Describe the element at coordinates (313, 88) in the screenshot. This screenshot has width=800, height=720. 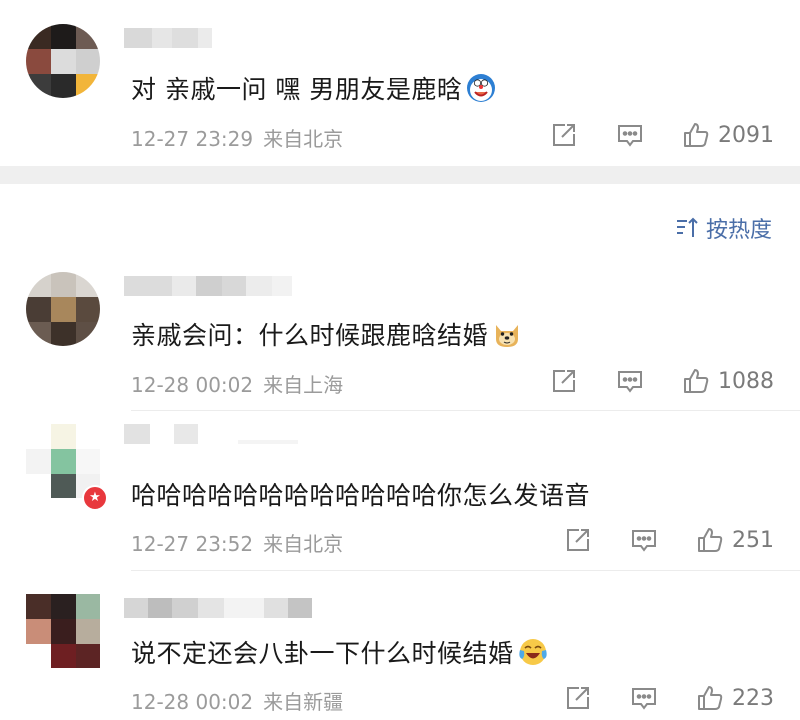
I see `comment-text: 对 亲戚一问 嘿 男朋友是鹿晗` at that location.